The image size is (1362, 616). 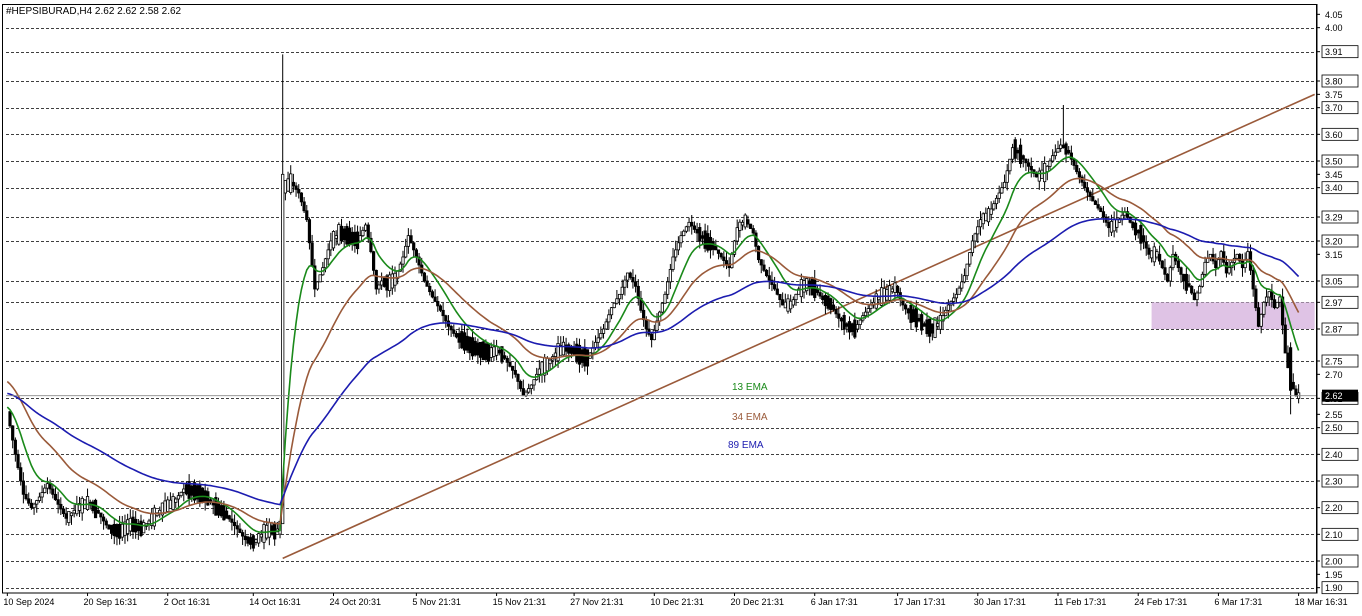 What do you see at coordinates (1334, 428) in the screenshot?
I see `price-label: 2.50` at bounding box center [1334, 428].